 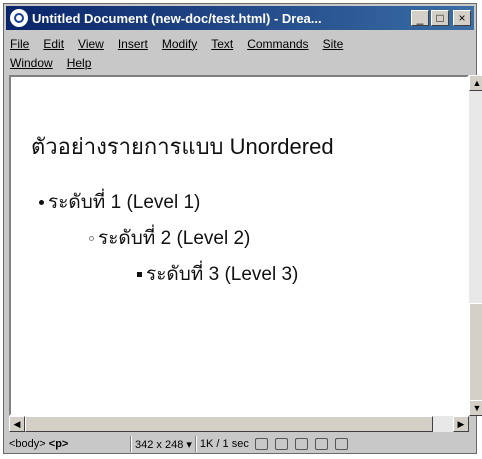 I want to click on list-item-text: ระดับที่ 3 (Level 3), so click(x=222, y=274).